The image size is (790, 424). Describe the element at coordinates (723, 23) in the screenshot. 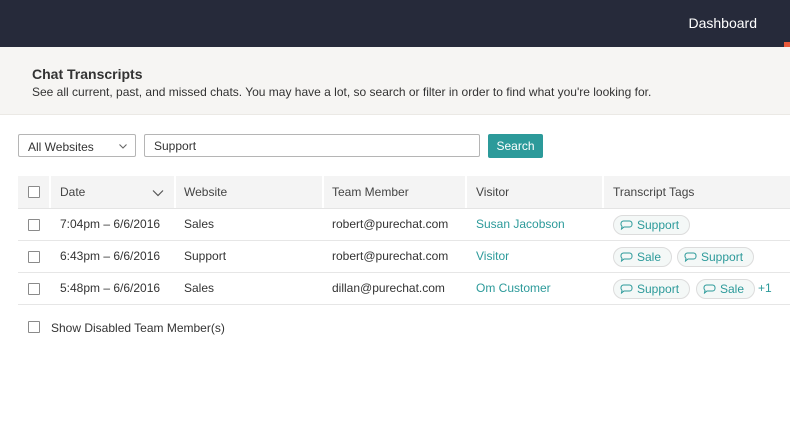

I see `dashboard-link: Dashboard` at that location.